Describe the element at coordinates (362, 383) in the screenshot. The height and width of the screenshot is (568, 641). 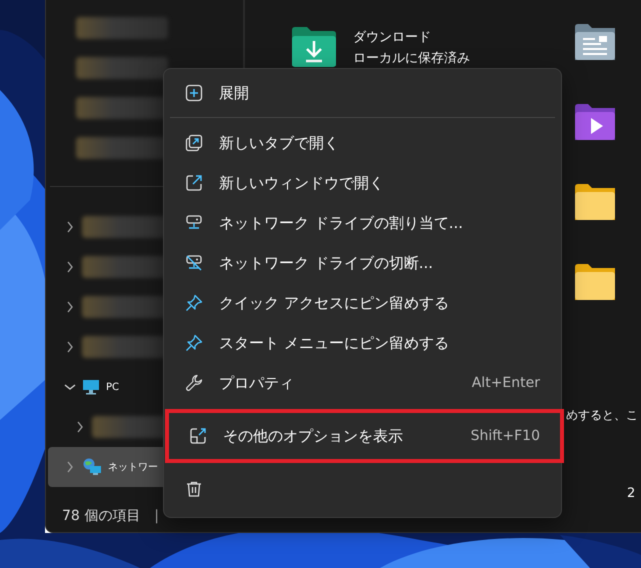
I see `menu-item: プロパティ Alt+Enter` at that location.